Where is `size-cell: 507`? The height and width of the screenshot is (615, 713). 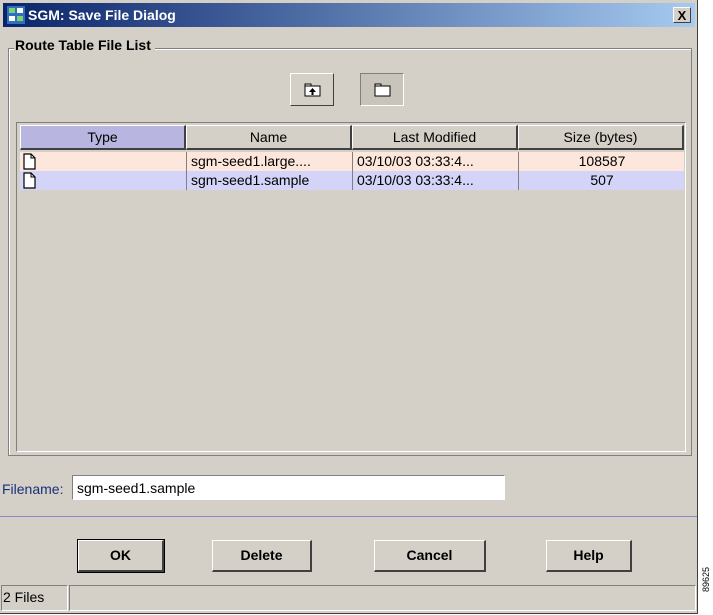 size-cell: 507 is located at coordinates (602, 180).